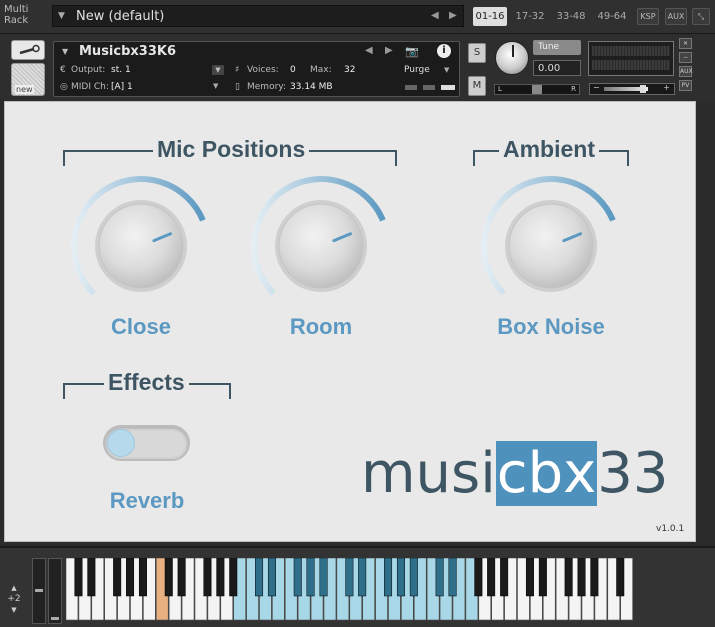 The height and width of the screenshot is (627, 715). I want to click on tune-knob-pointer, so click(513, 51).